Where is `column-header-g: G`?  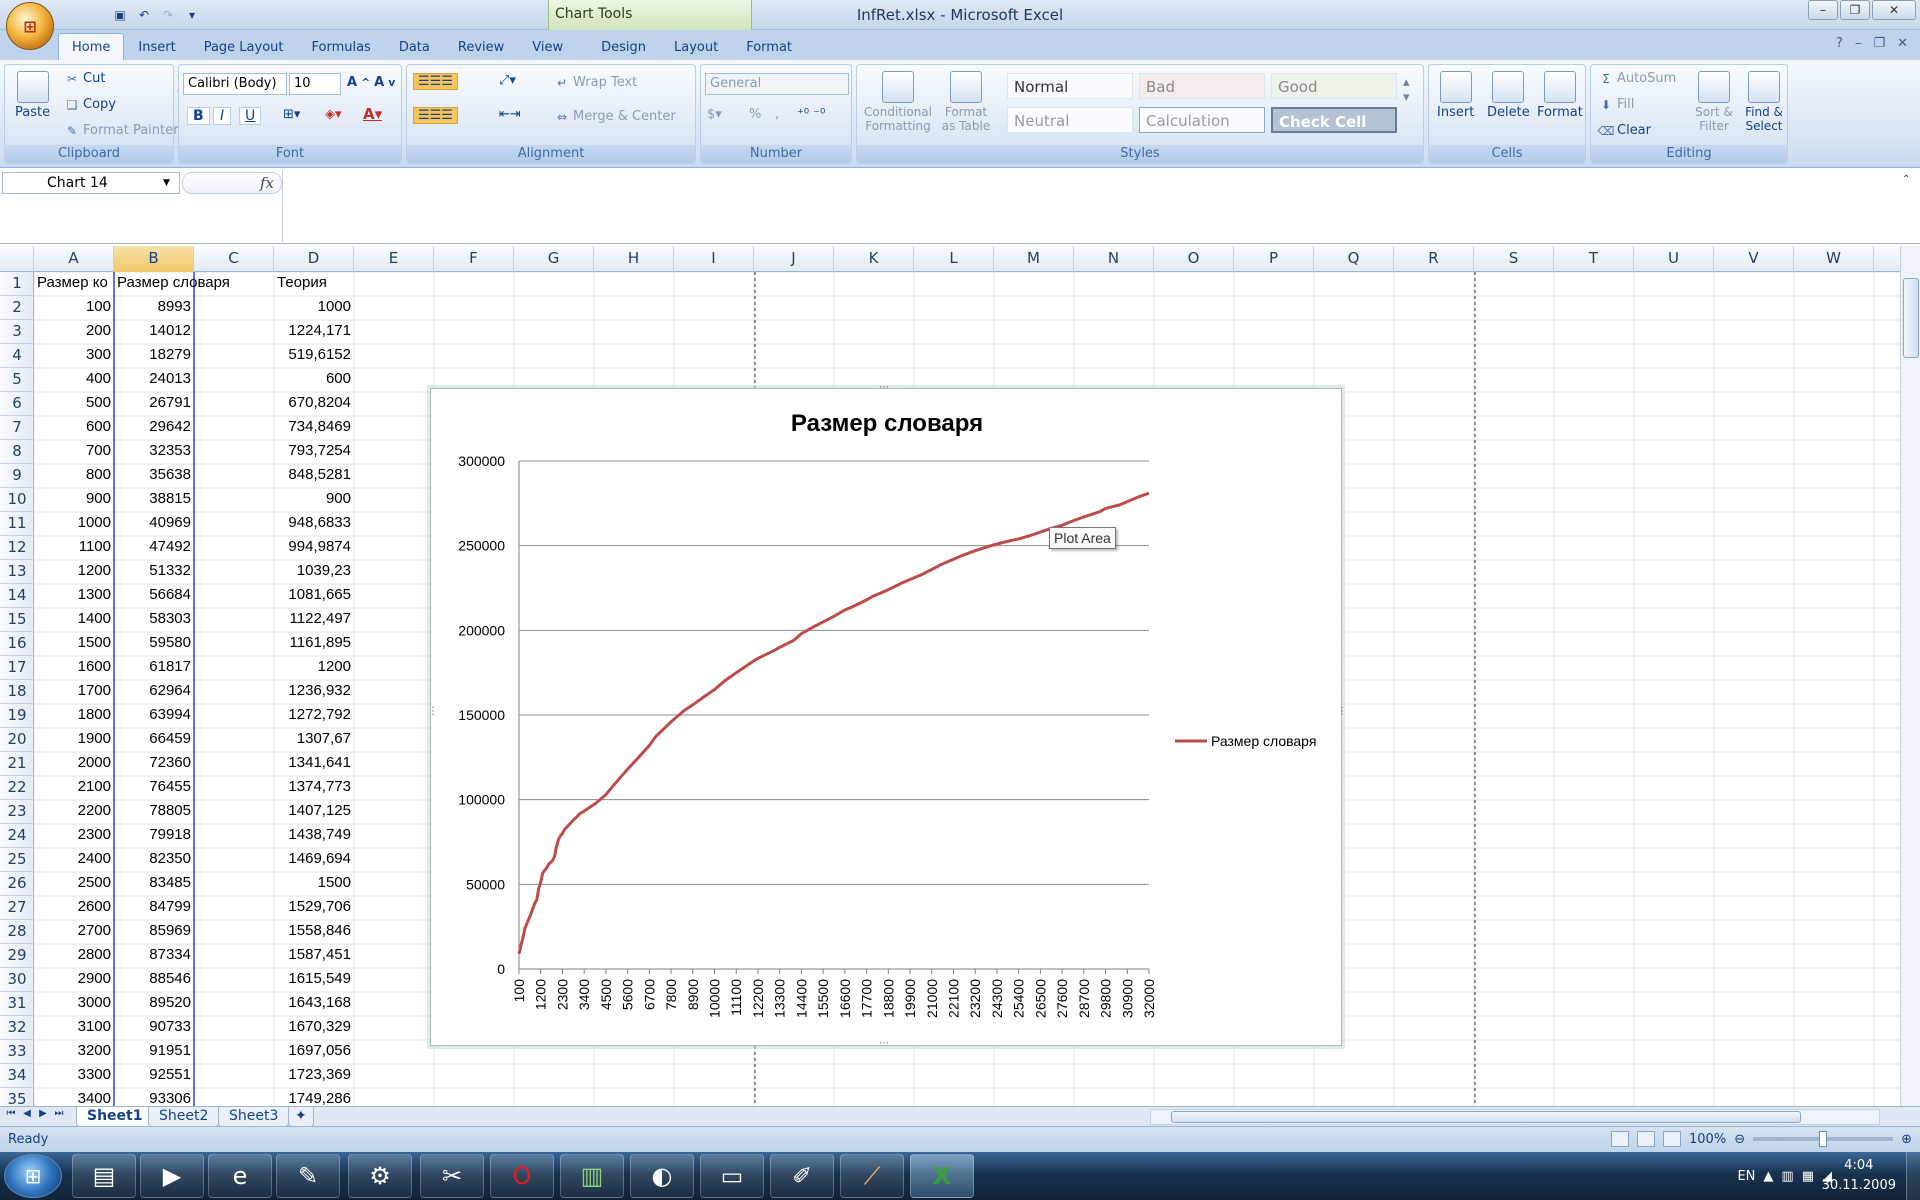
column-header-g: G is located at coordinates (554, 259).